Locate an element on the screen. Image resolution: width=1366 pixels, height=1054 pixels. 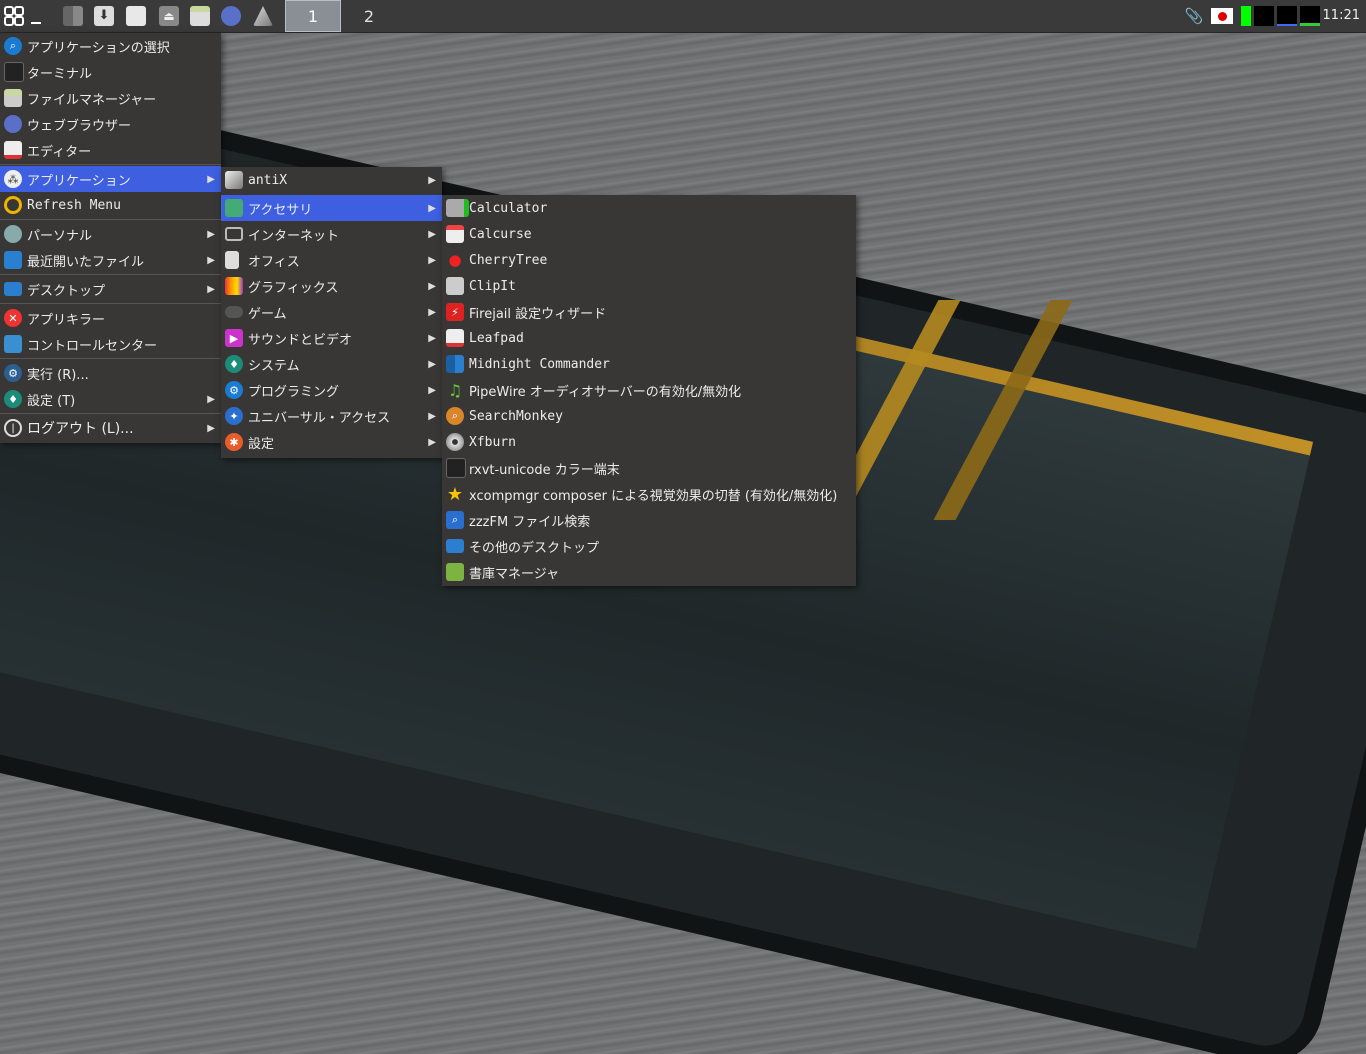
menu-item-app-finder: ⌕ アプリケーションの選択 is located at coordinates (110, 46).